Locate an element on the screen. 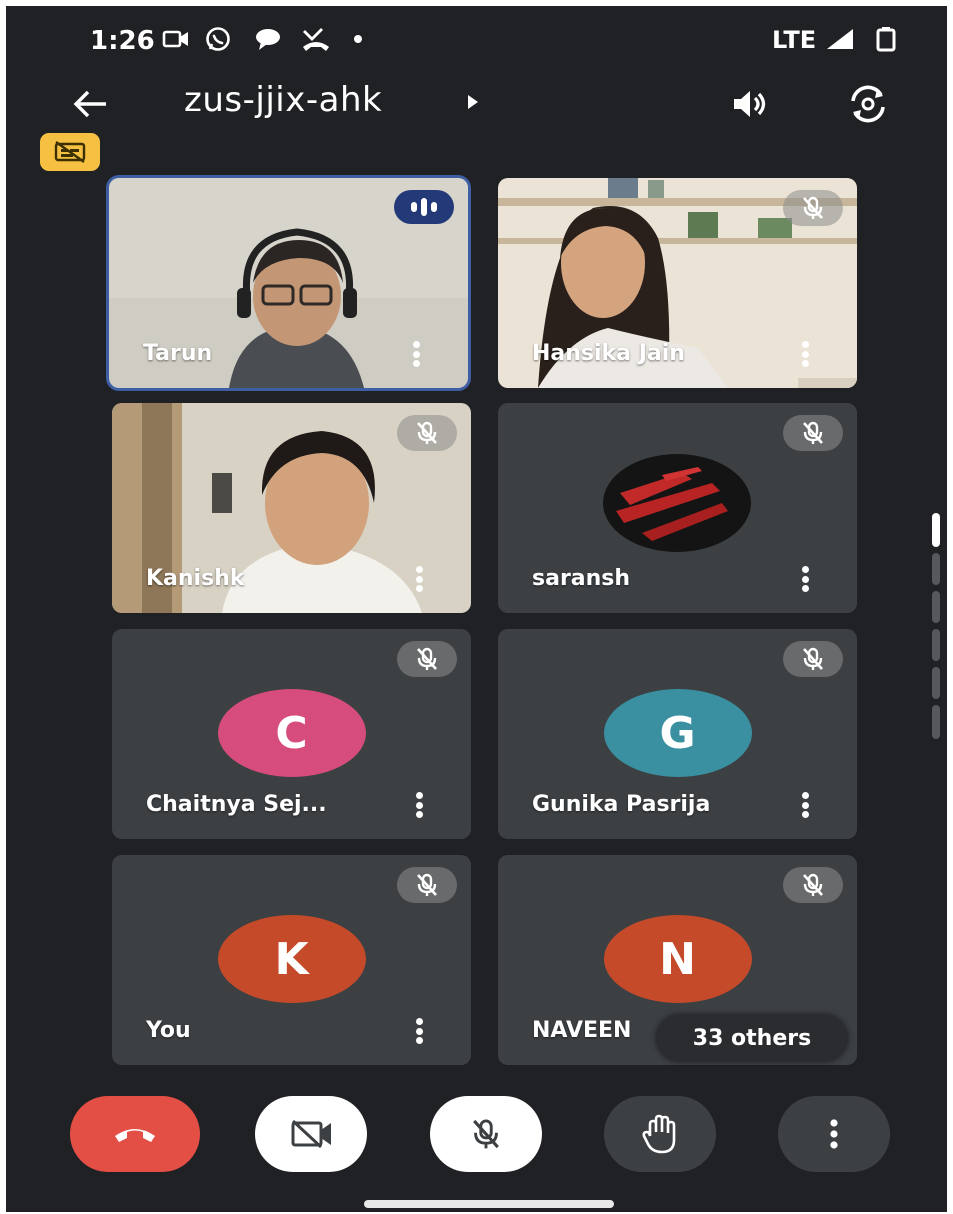 The image size is (953, 1214). participant-tile-you: K You is located at coordinates (291, 960).